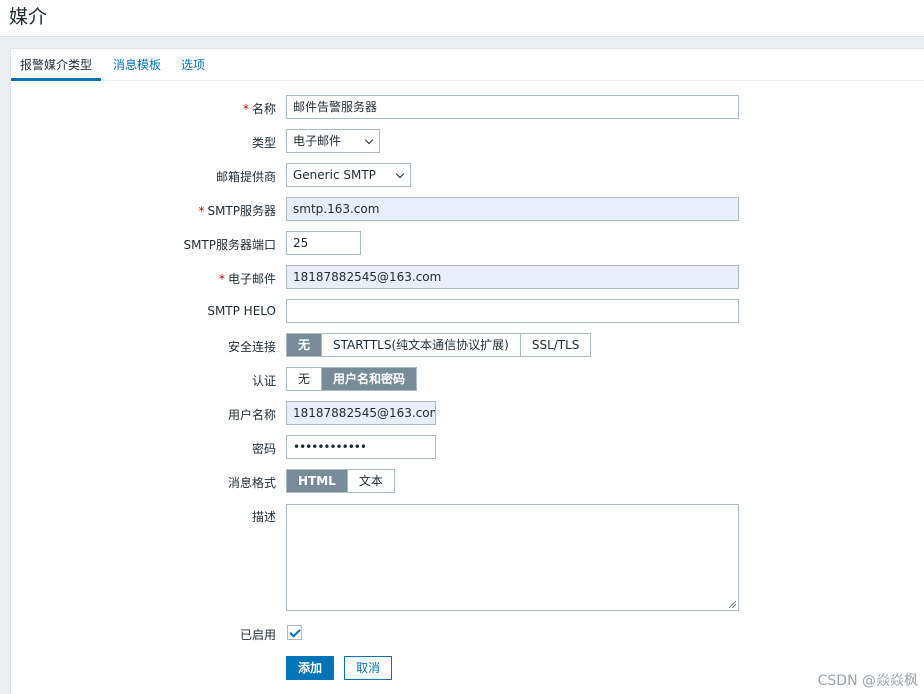 This screenshot has height=694, width=924. What do you see at coordinates (368, 668) in the screenshot?
I see `cancel-button: 取消` at bounding box center [368, 668].